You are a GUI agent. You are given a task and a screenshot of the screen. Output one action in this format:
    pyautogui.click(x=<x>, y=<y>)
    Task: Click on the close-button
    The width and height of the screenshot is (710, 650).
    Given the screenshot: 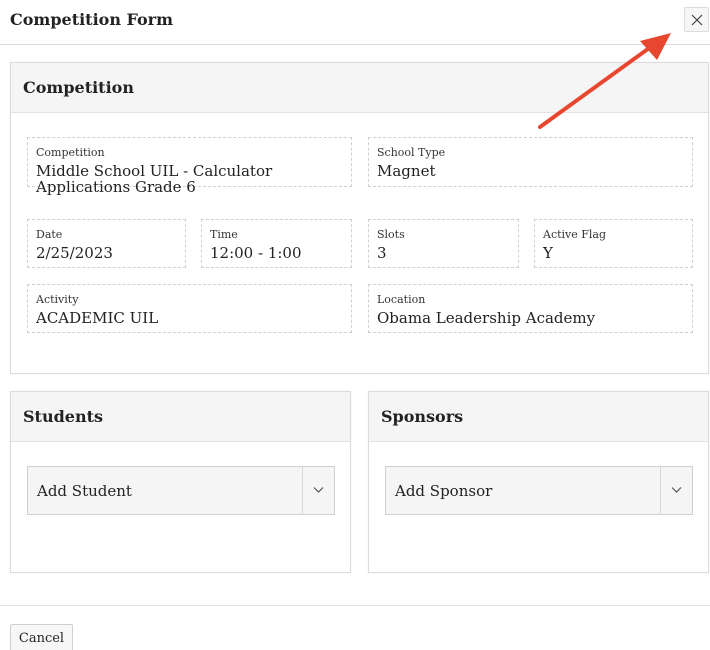 What is the action you would take?
    pyautogui.click(x=696, y=19)
    